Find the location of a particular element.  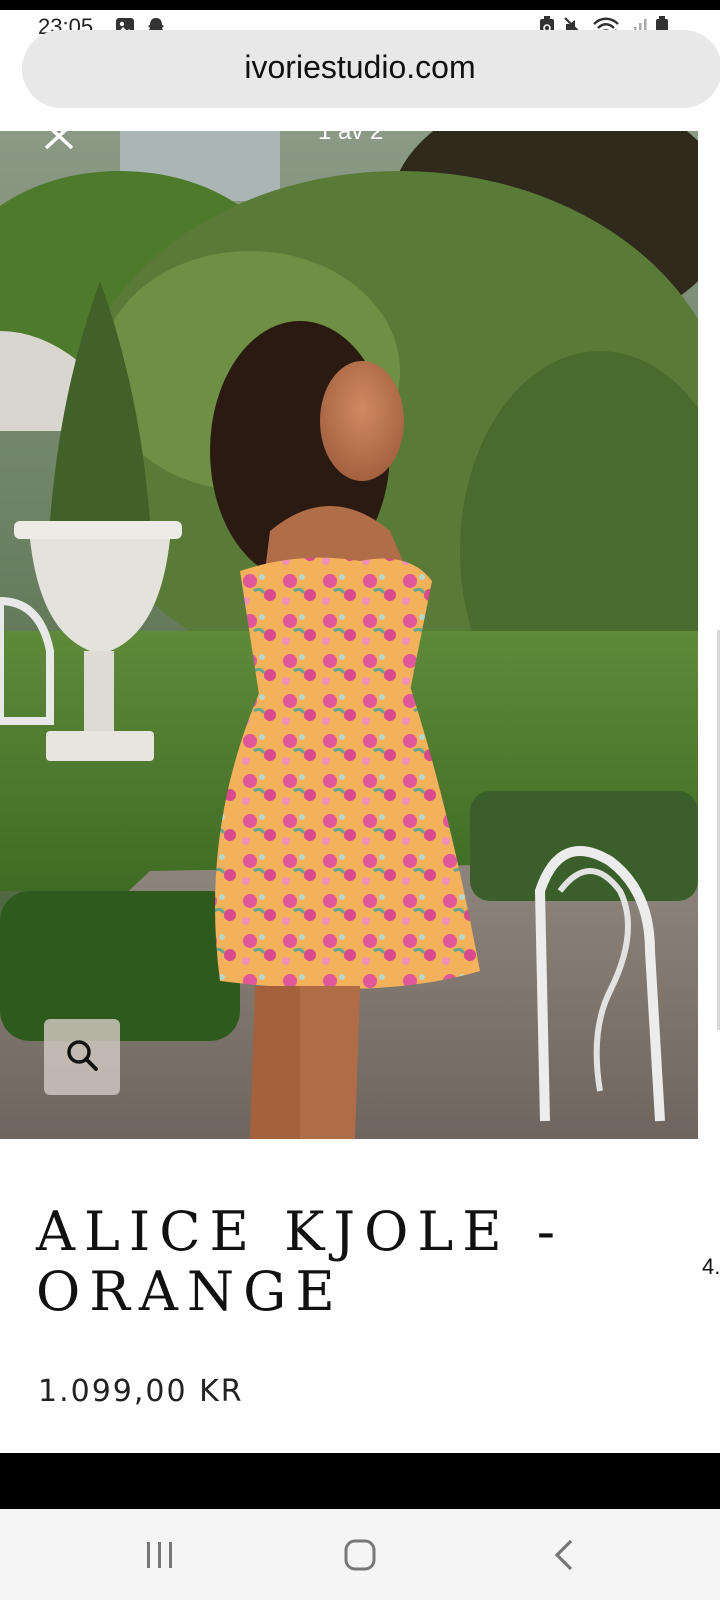

status-bar-top-edge is located at coordinates (360, 5).